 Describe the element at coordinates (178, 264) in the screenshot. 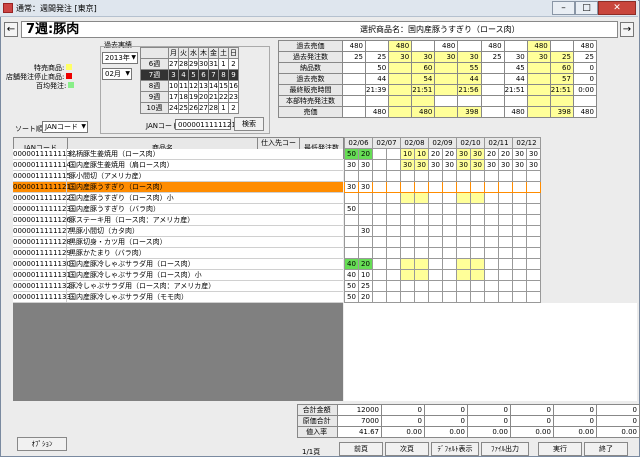

I see `list-item: 0000011111130 国内産豚冷しゃぶサラダ用（ロース肉）` at that location.